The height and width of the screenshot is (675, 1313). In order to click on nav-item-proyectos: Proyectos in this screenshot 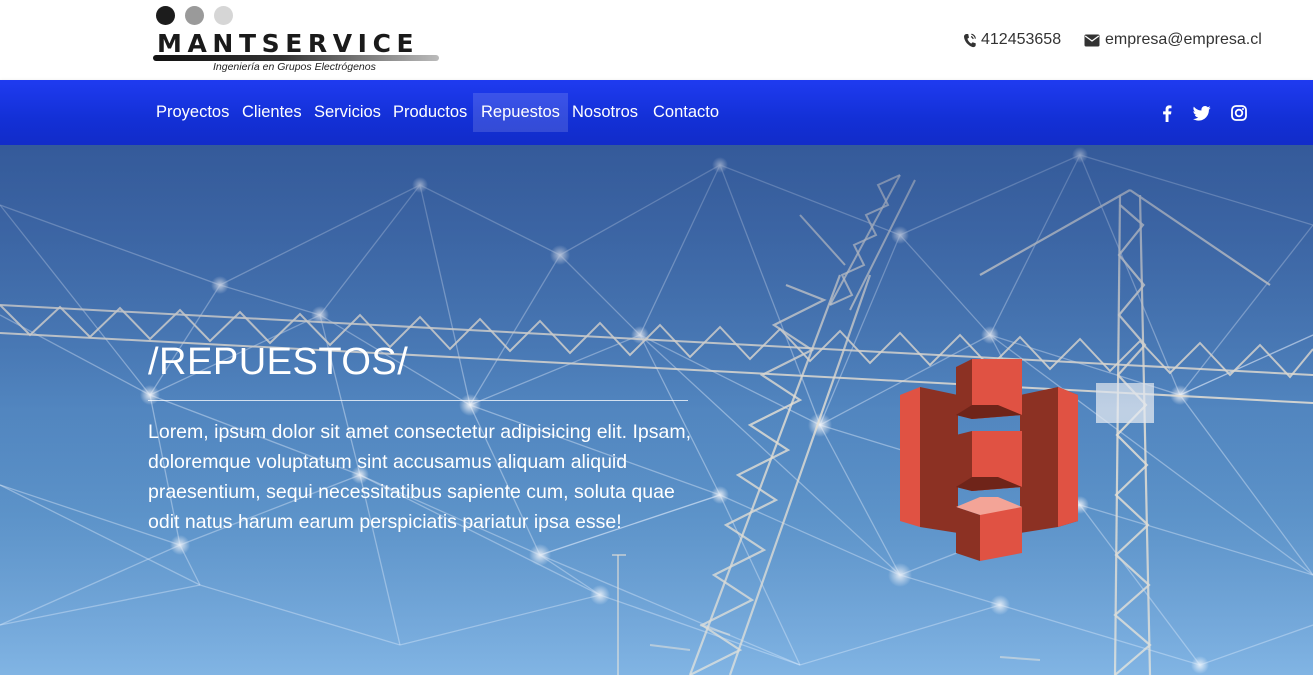, I will do `click(192, 112)`.